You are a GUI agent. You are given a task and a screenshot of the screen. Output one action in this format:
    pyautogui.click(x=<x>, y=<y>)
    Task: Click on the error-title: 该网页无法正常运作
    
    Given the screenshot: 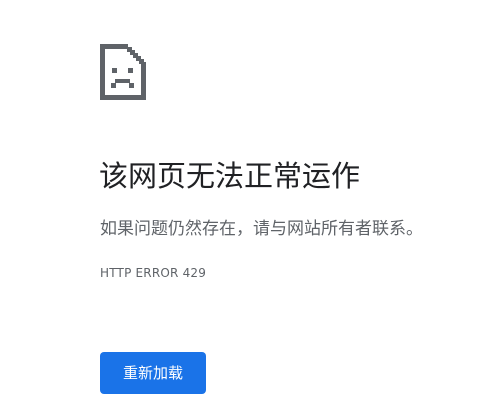 What is the action you would take?
    pyautogui.click(x=230, y=176)
    